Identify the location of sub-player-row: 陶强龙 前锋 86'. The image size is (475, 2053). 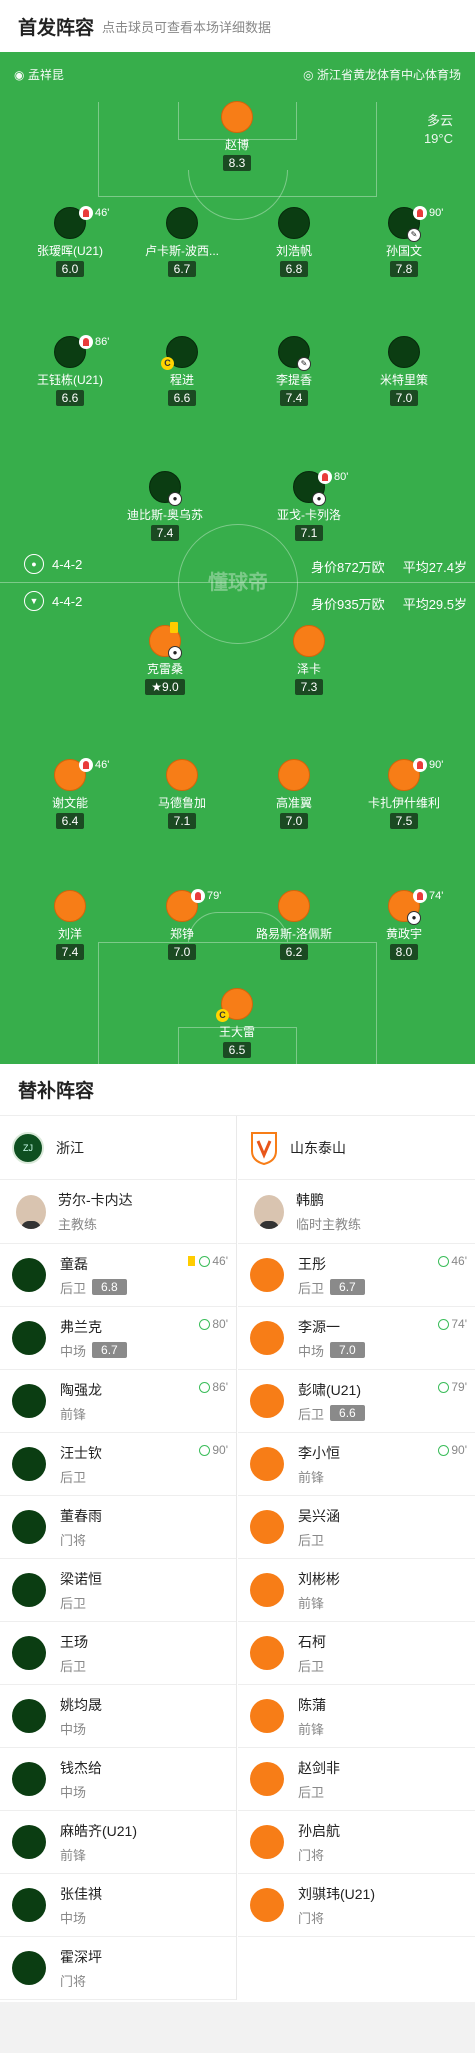
(118, 1401).